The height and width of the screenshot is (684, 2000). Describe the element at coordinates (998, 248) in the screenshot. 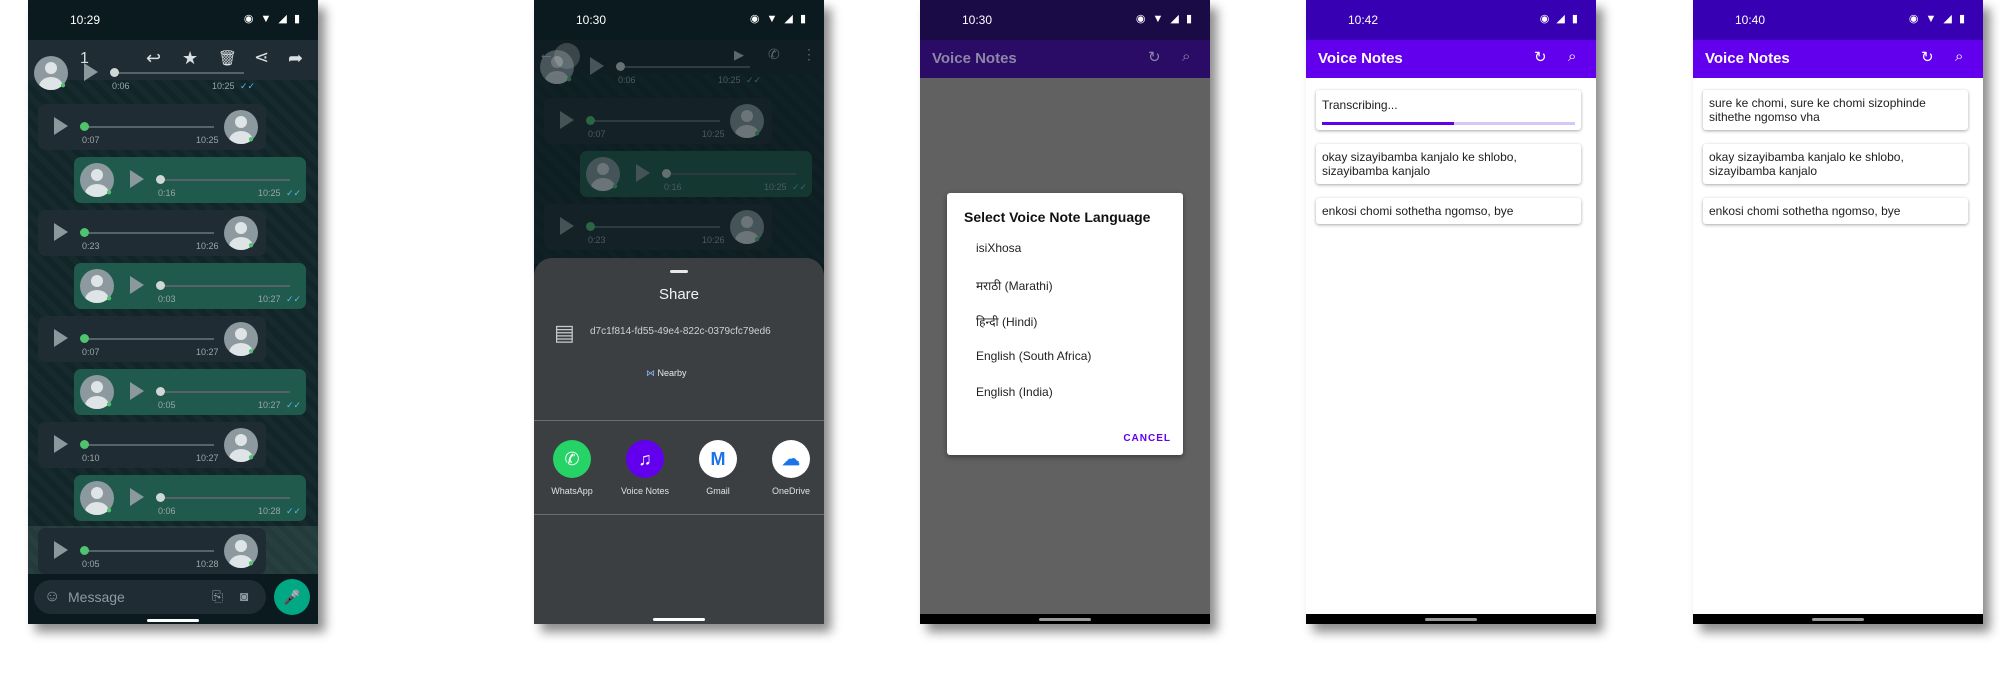

I see `language-option: isiXhosa` at that location.